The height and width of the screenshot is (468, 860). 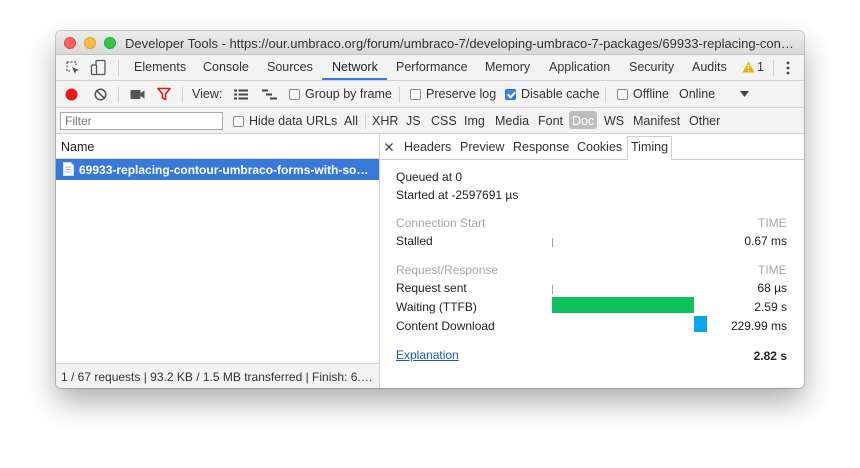 What do you see at coordinates (436, 307) in the screenshot?
I see `ttfb-label: Waiting (TTFB)` at bounding box center [436, 307].